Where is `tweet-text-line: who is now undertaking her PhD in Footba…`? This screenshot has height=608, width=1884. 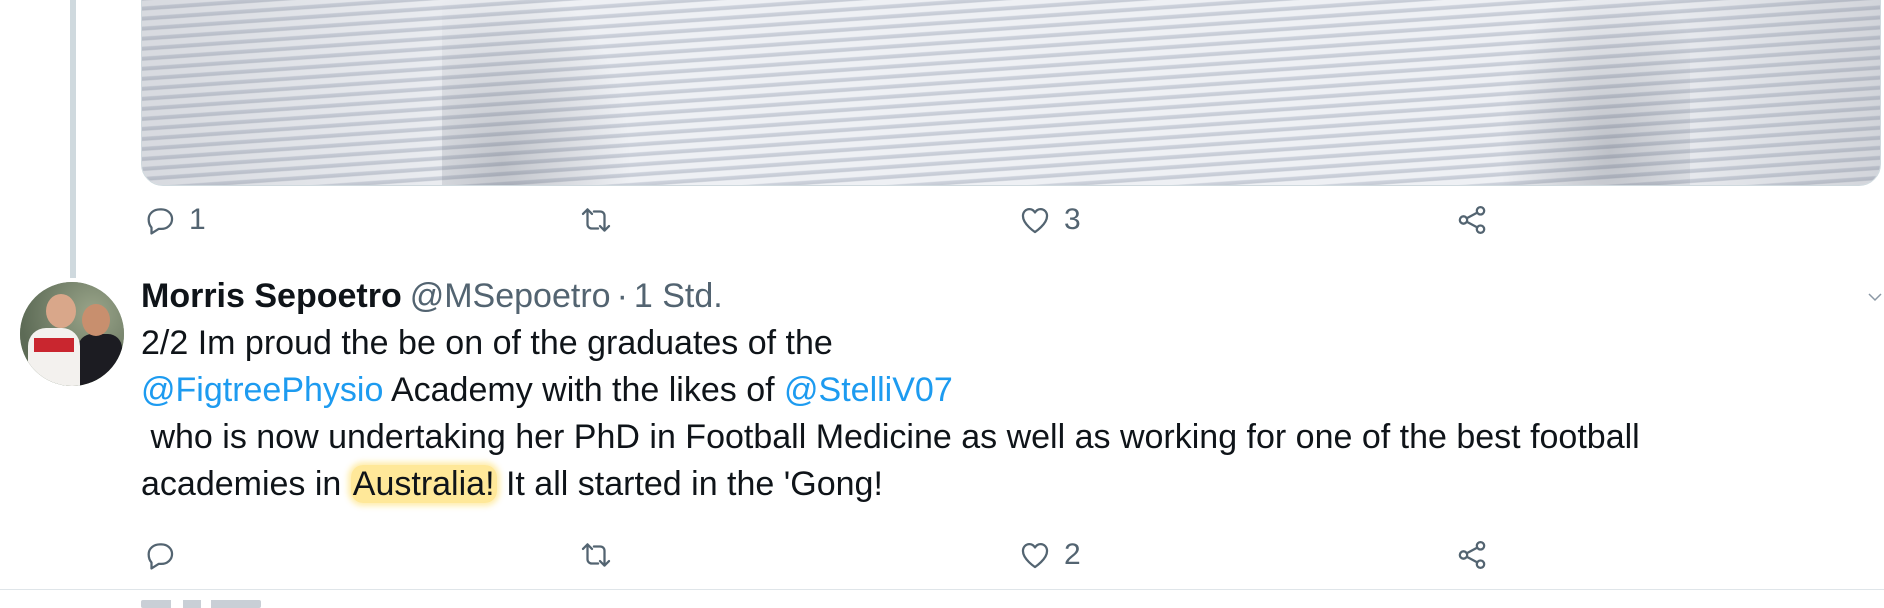
tweet-text-line: who is now undertaking her PhD in Footba… is located at coordinates (890, 437).